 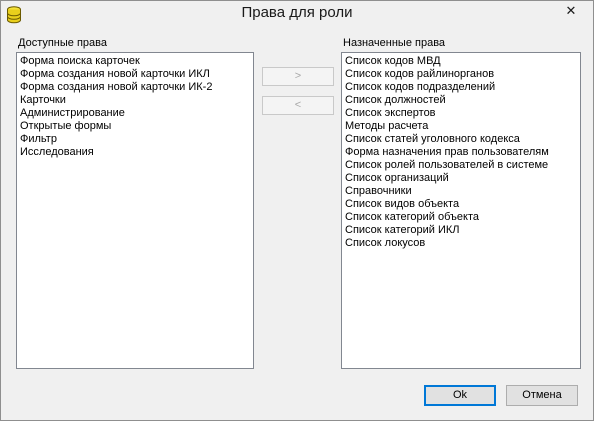 What do you see at coordinates (461, 178) in the screenshot?
I see `list-item: Список организаций` at bounding box center [461, 178].